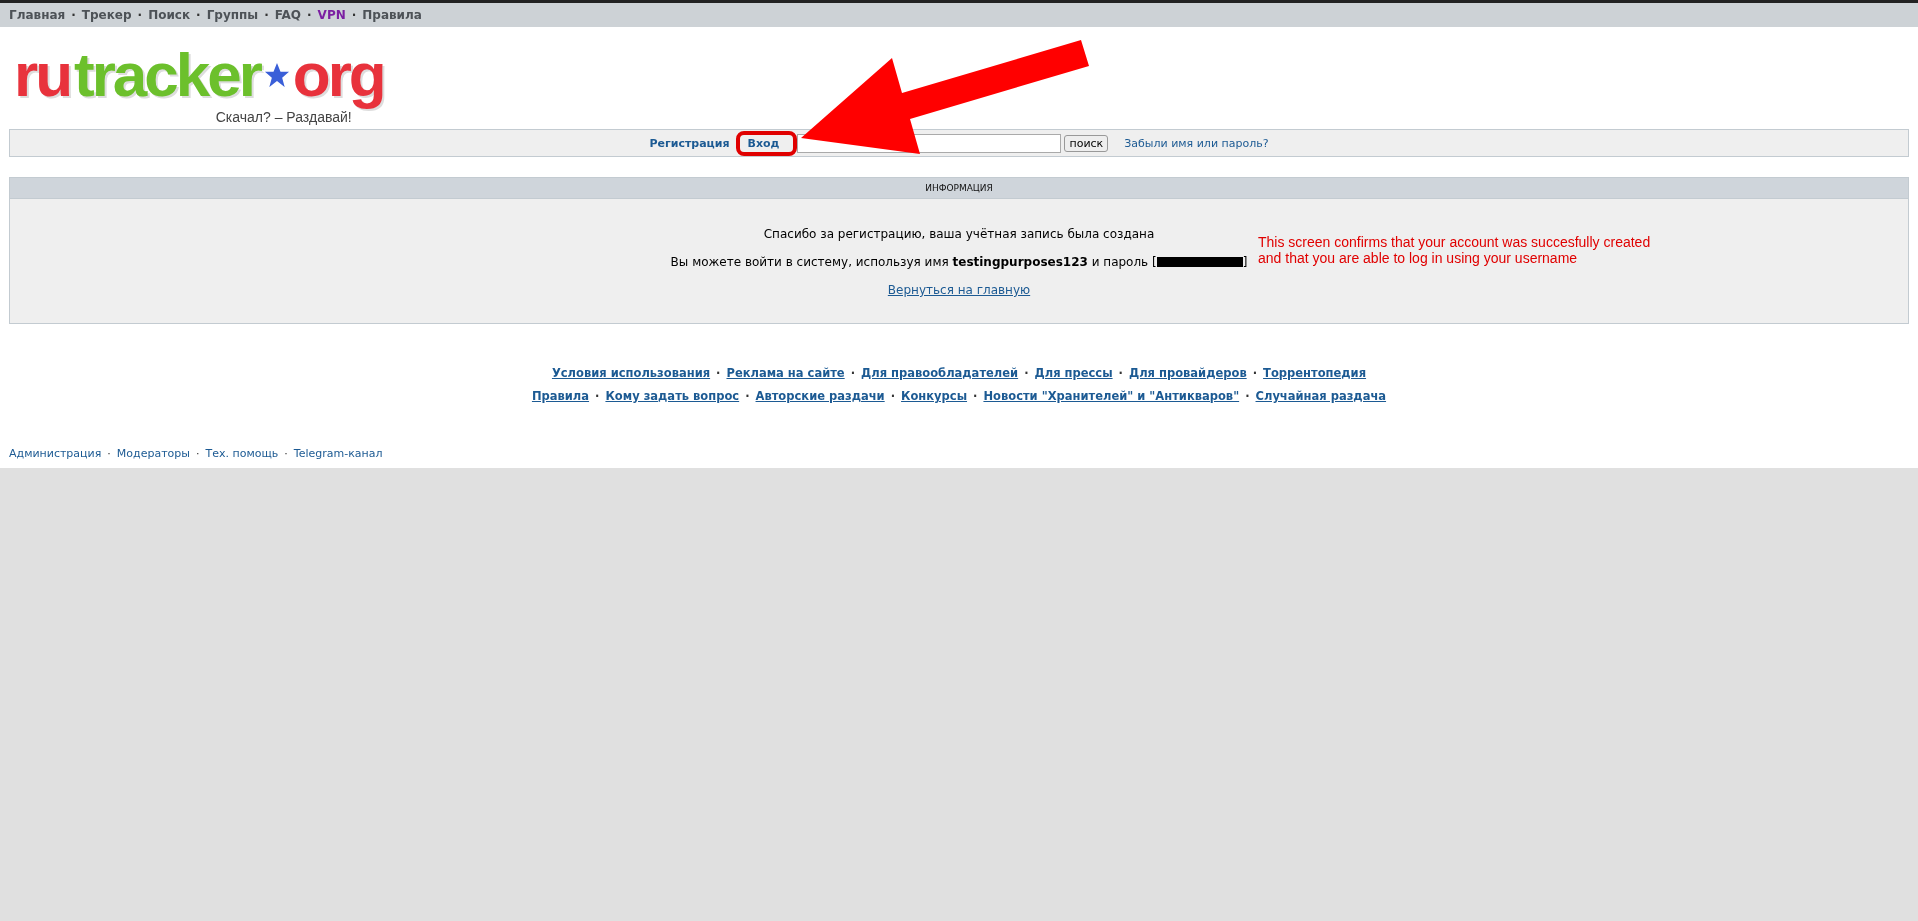 The width and height of the screenshot is (1918, 921). What do you see at coordinates (1321, 396) in the screenshot?
I see `footer-link: Случайная раздача` at bounding box center [1321, 396].